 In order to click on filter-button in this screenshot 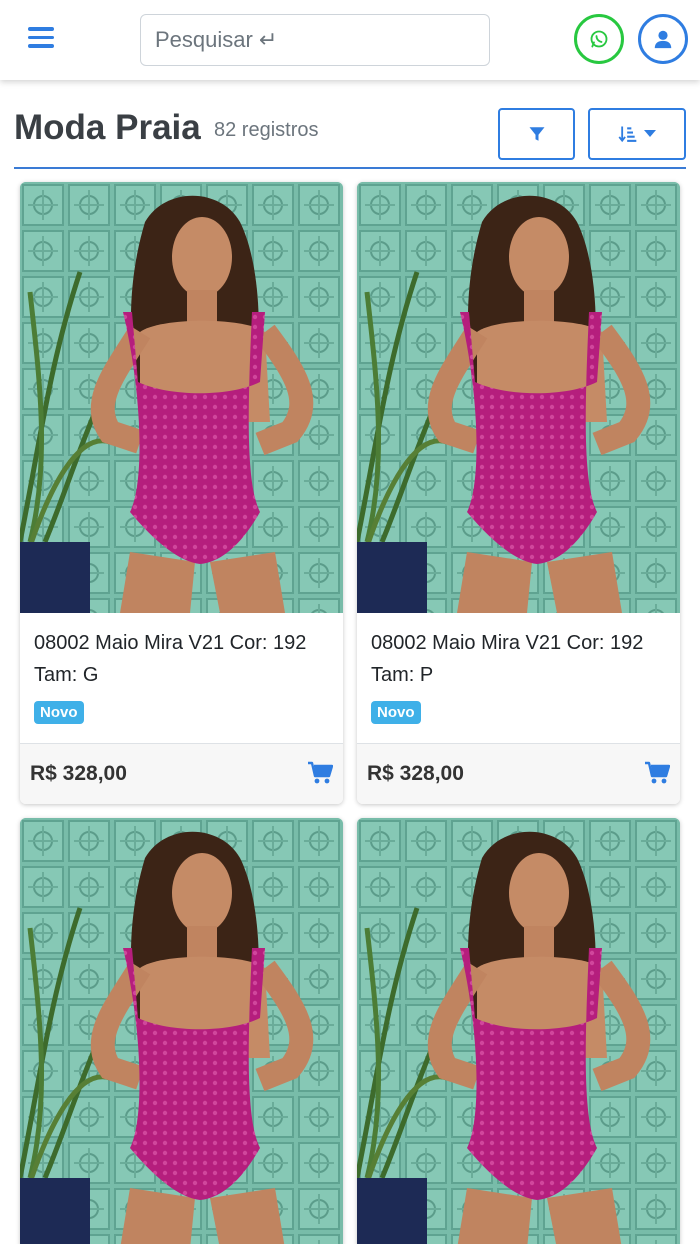, I will do `click(536, 134)`.